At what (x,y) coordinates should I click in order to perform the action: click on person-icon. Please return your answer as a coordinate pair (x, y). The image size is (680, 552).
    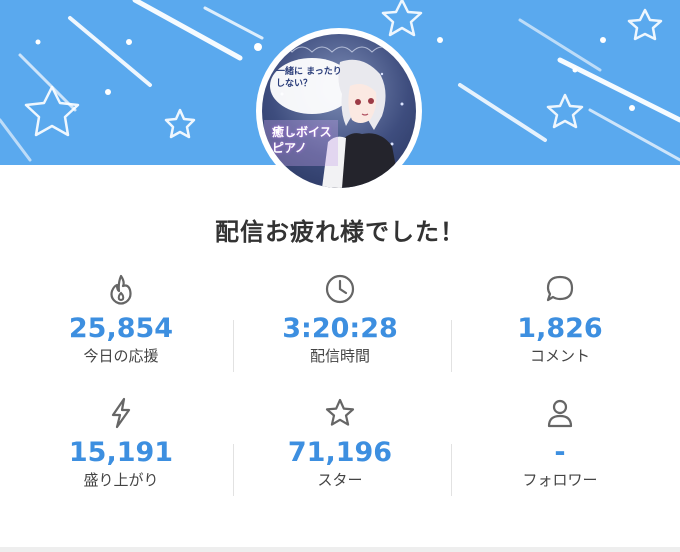
    Looking at the image, I should click on (560, 413).